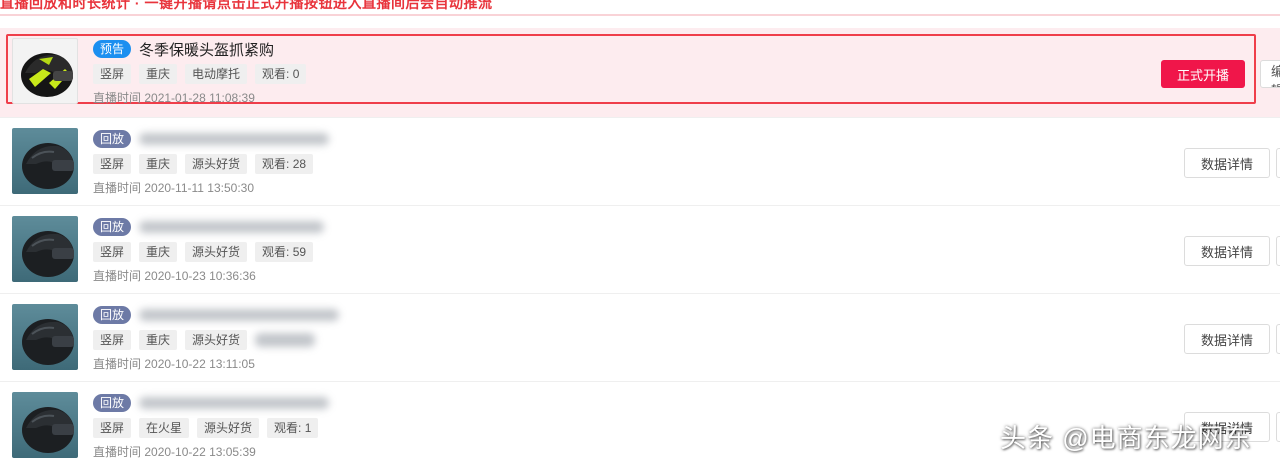 The image size is (1280, 466). Describe the element at coordinates (199, 364) in the screenshot. I see `time-value: 2020-10-22 13:11:05` at that location.